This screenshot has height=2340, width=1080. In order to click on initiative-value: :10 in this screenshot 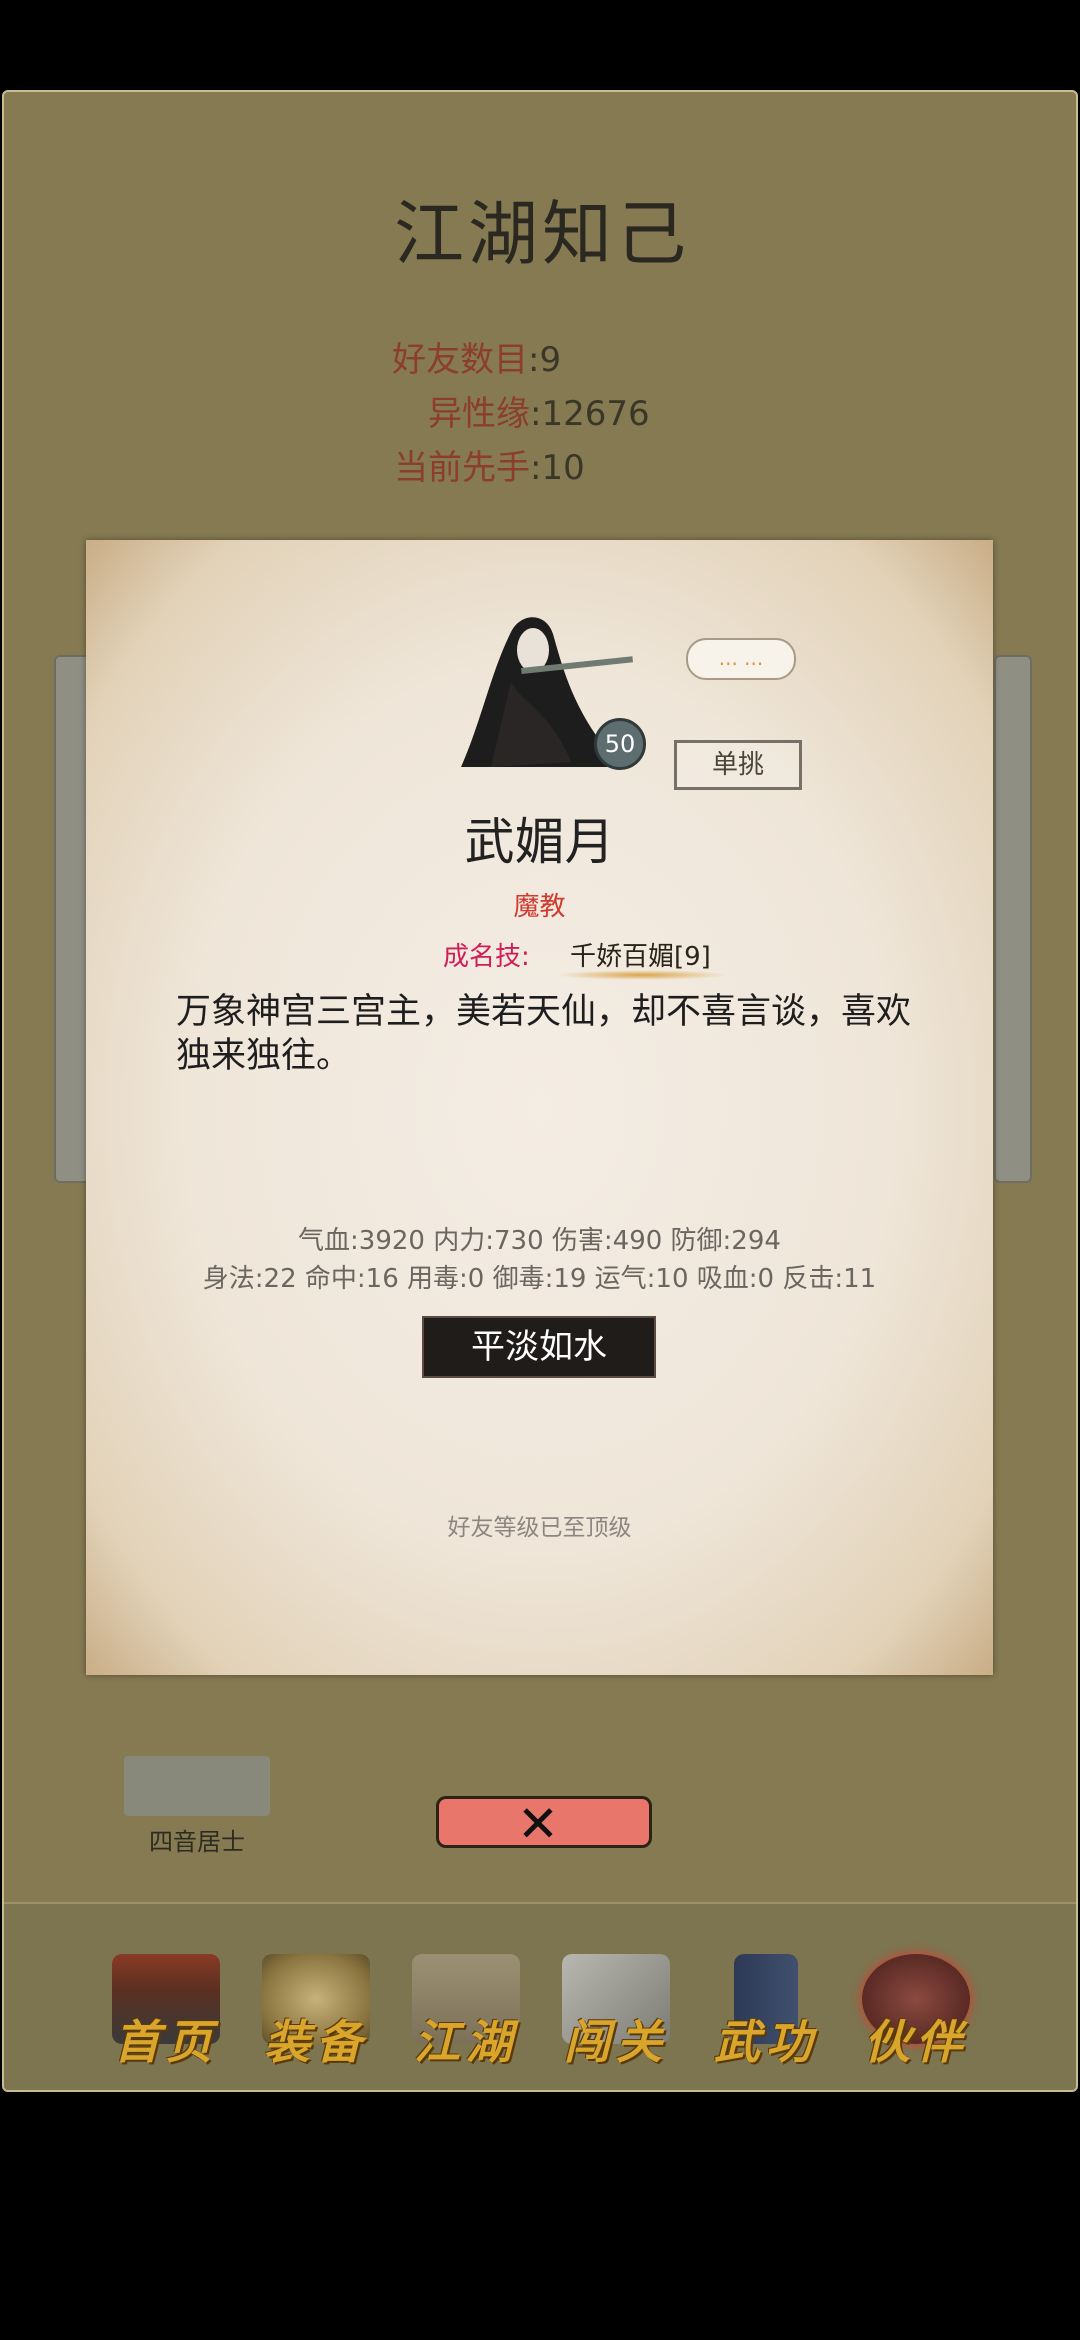, I will do `click(557, 468)`.